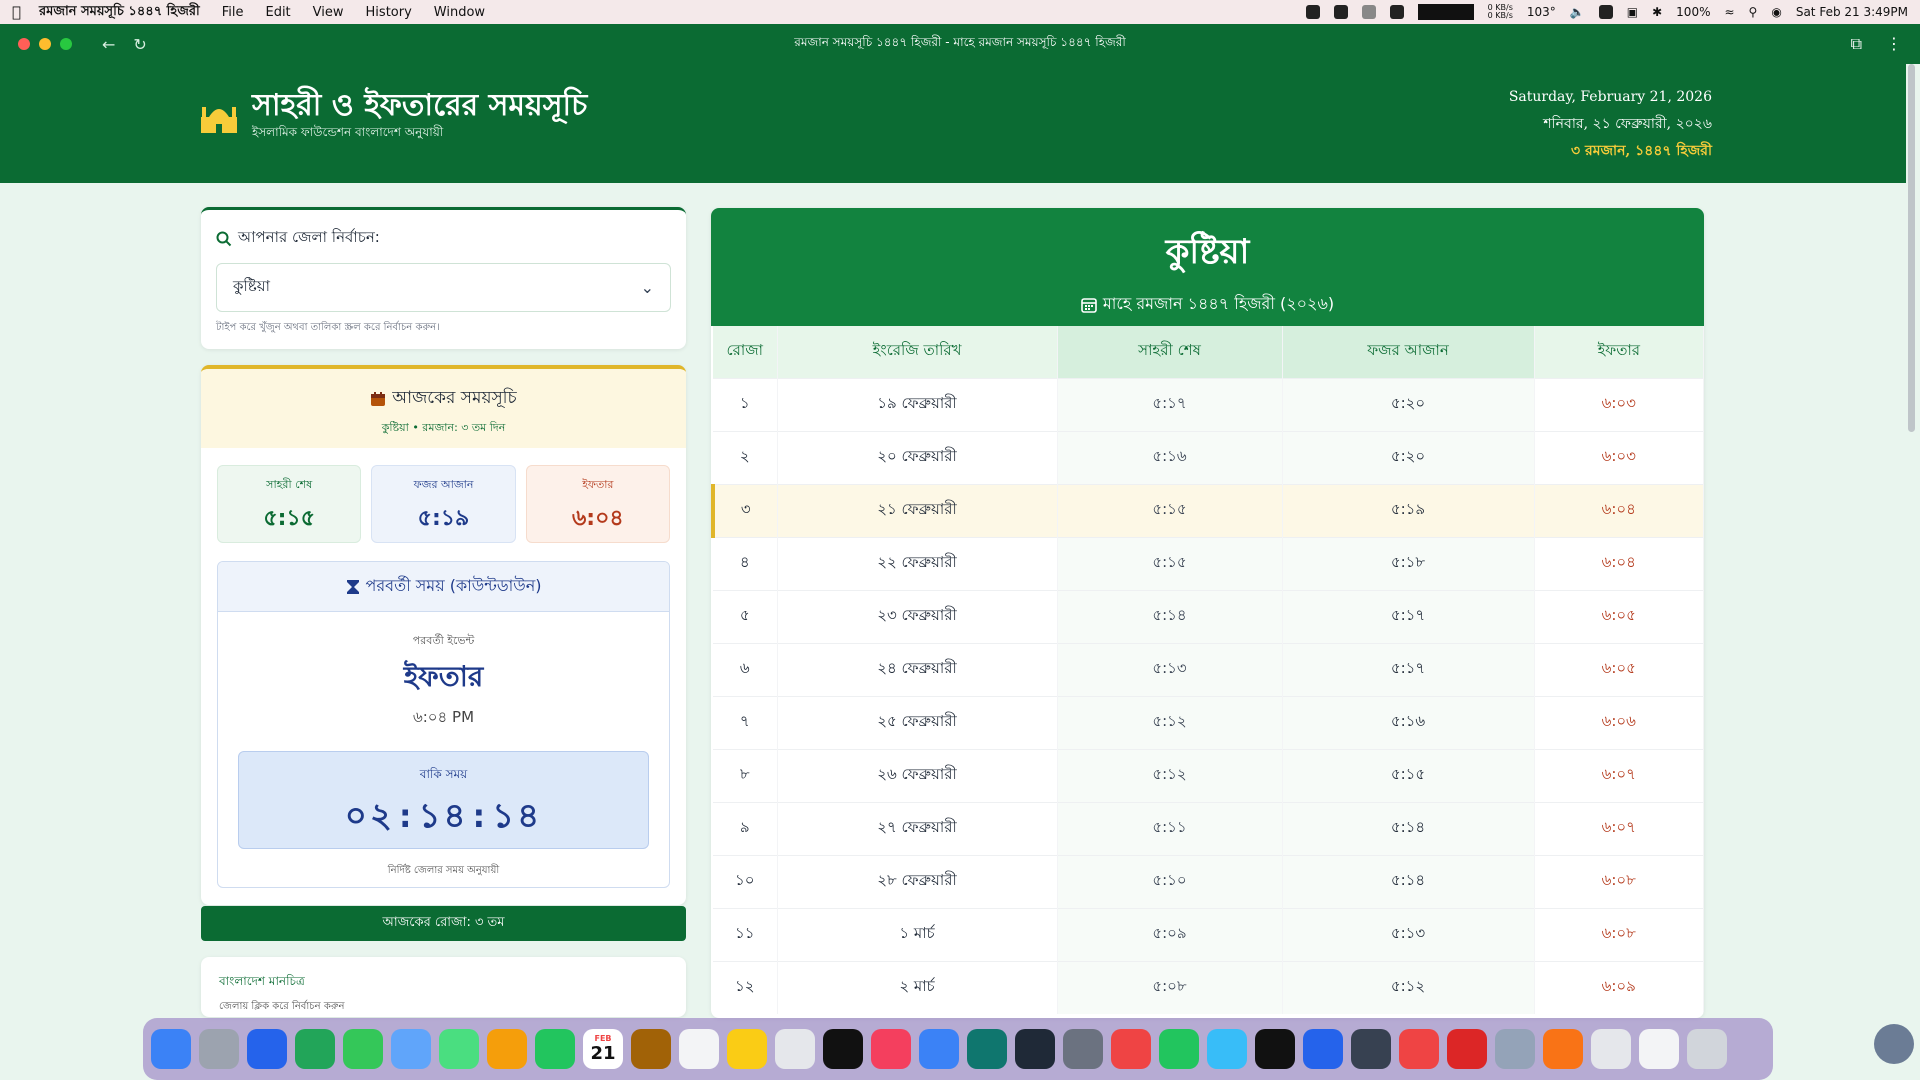 The width and height of the screenshot is (1920, 1080). Describe the element at coordinates (1170, 404) in the screenshot. I see `sehri-time: ৫:১৭` at that location.